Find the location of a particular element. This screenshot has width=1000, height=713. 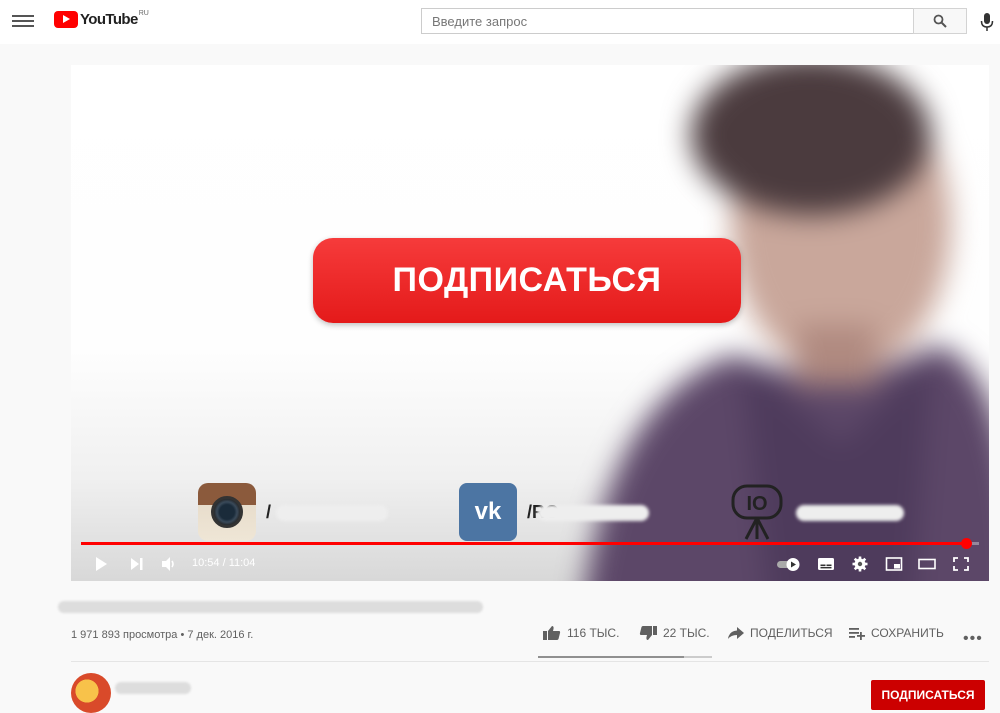

play-icon is located at coordinates (101, 564).